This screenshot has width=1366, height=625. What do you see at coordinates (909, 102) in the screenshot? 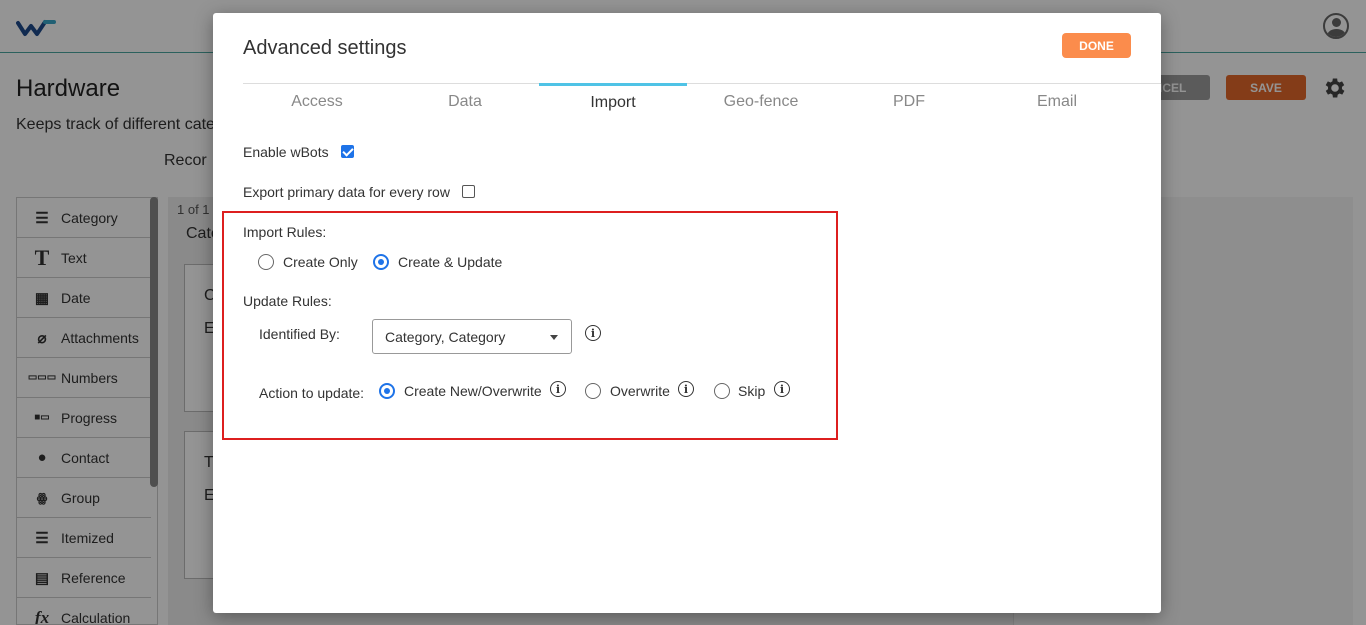
I see `tab-pdf: PDF` at bounding box center [909, 102].